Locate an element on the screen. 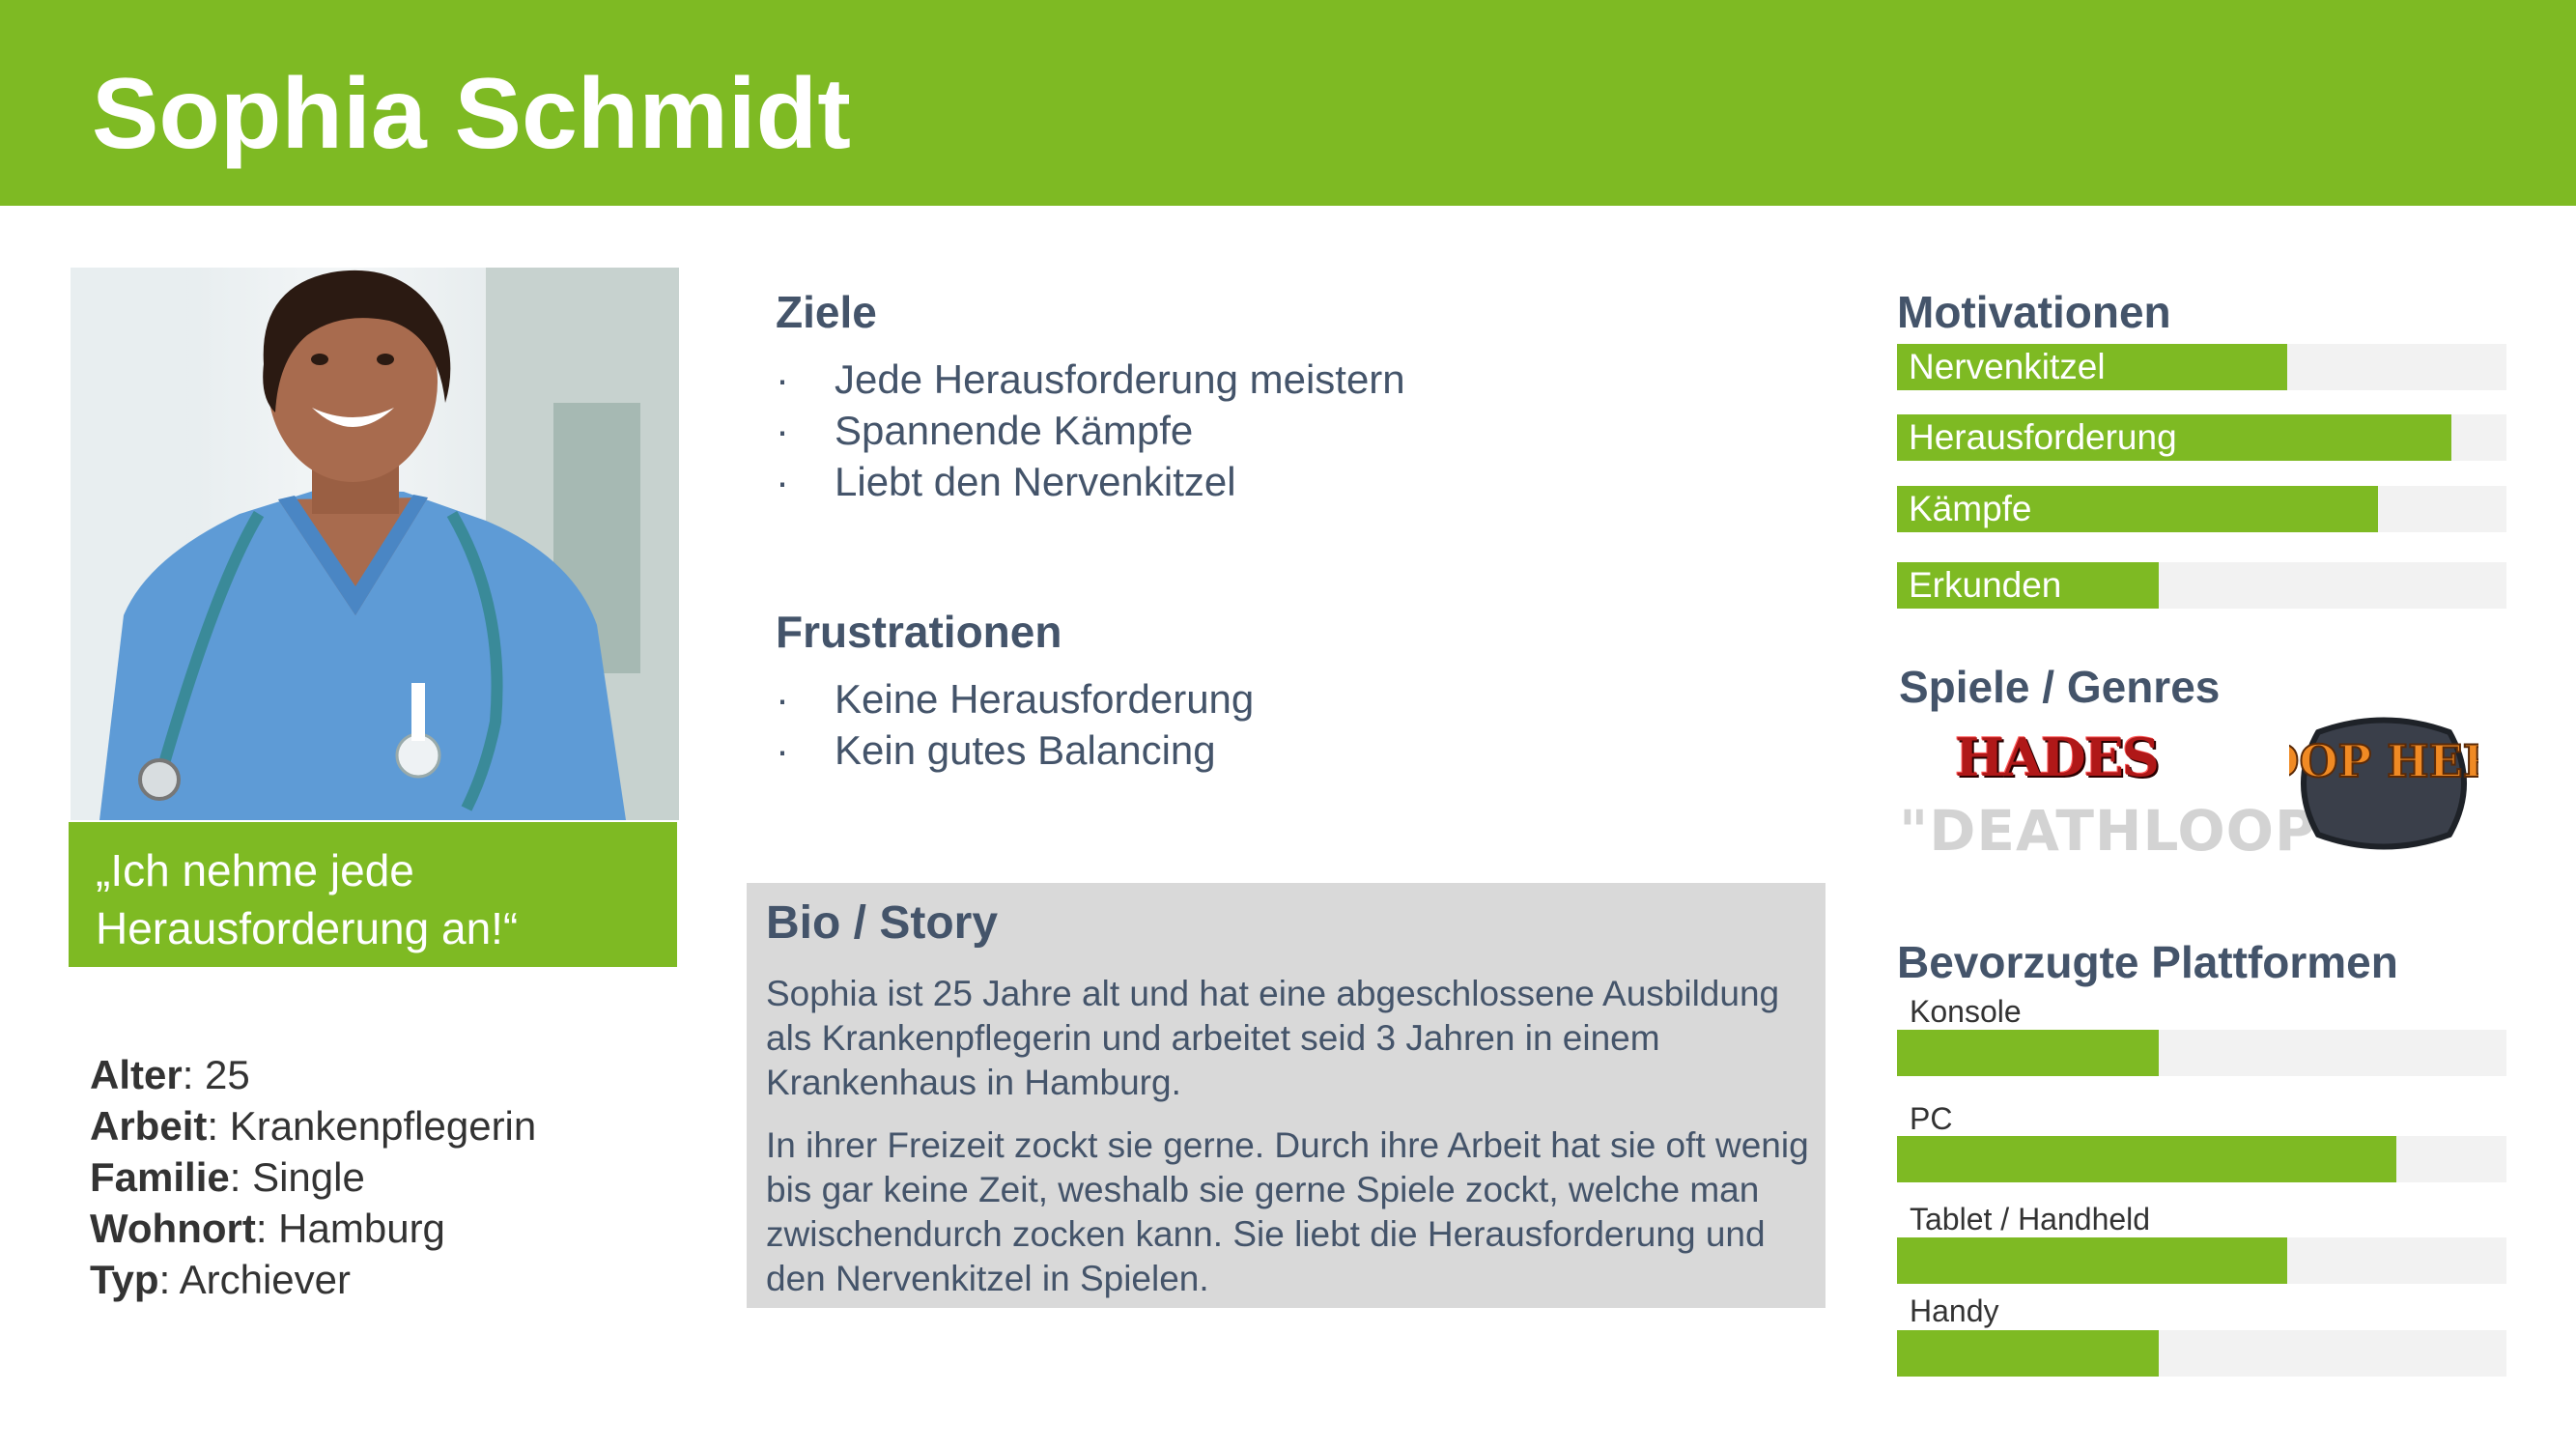 Image resolution: width=2576 pixels, height=1449 pixels. loop-hero-logo-word: LOOP HERO is located at coordinates (2383, 761).